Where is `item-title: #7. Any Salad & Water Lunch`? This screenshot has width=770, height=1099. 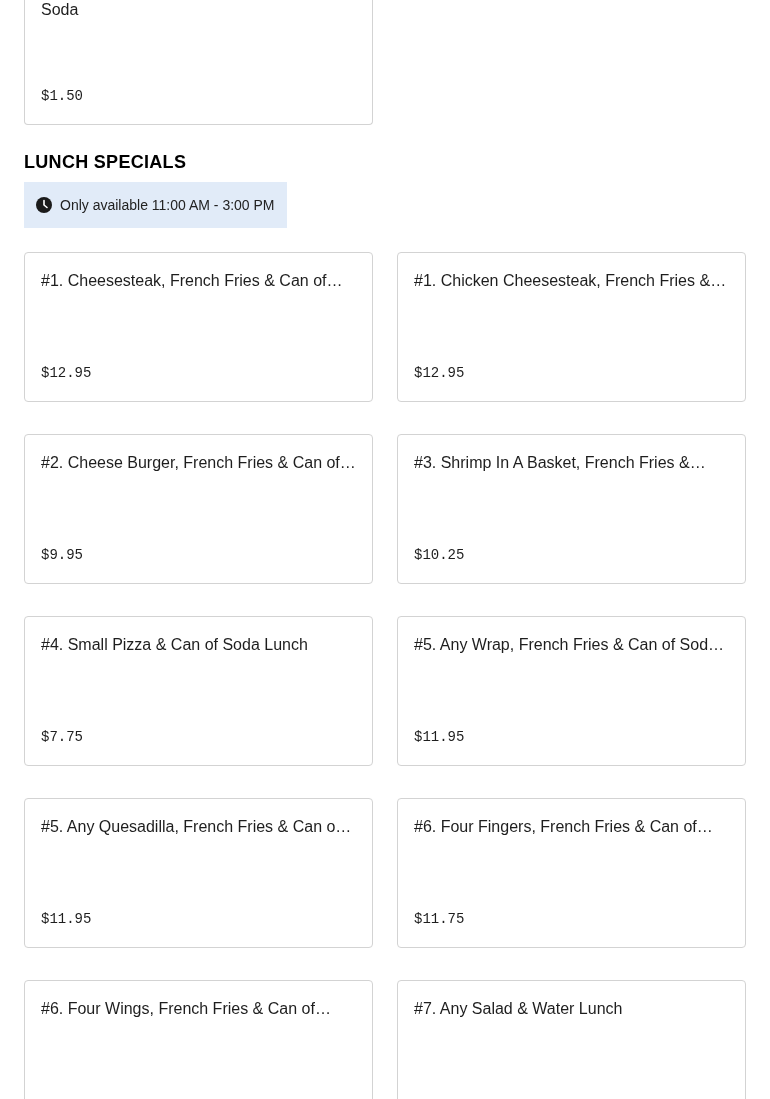 item-title: #7. Any Salad & Water Lunch is located at coordinates (519, 1009).